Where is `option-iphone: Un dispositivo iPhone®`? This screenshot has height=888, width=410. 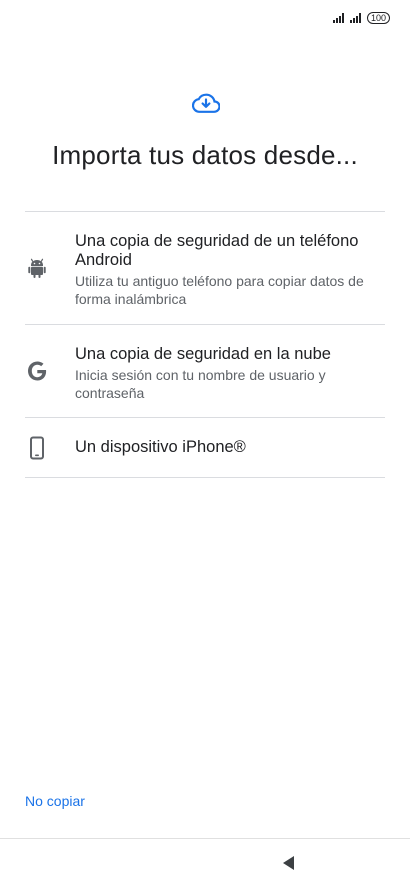
option-iphone: Un dispositivo iPhone® is located at coordinates (205, 447).